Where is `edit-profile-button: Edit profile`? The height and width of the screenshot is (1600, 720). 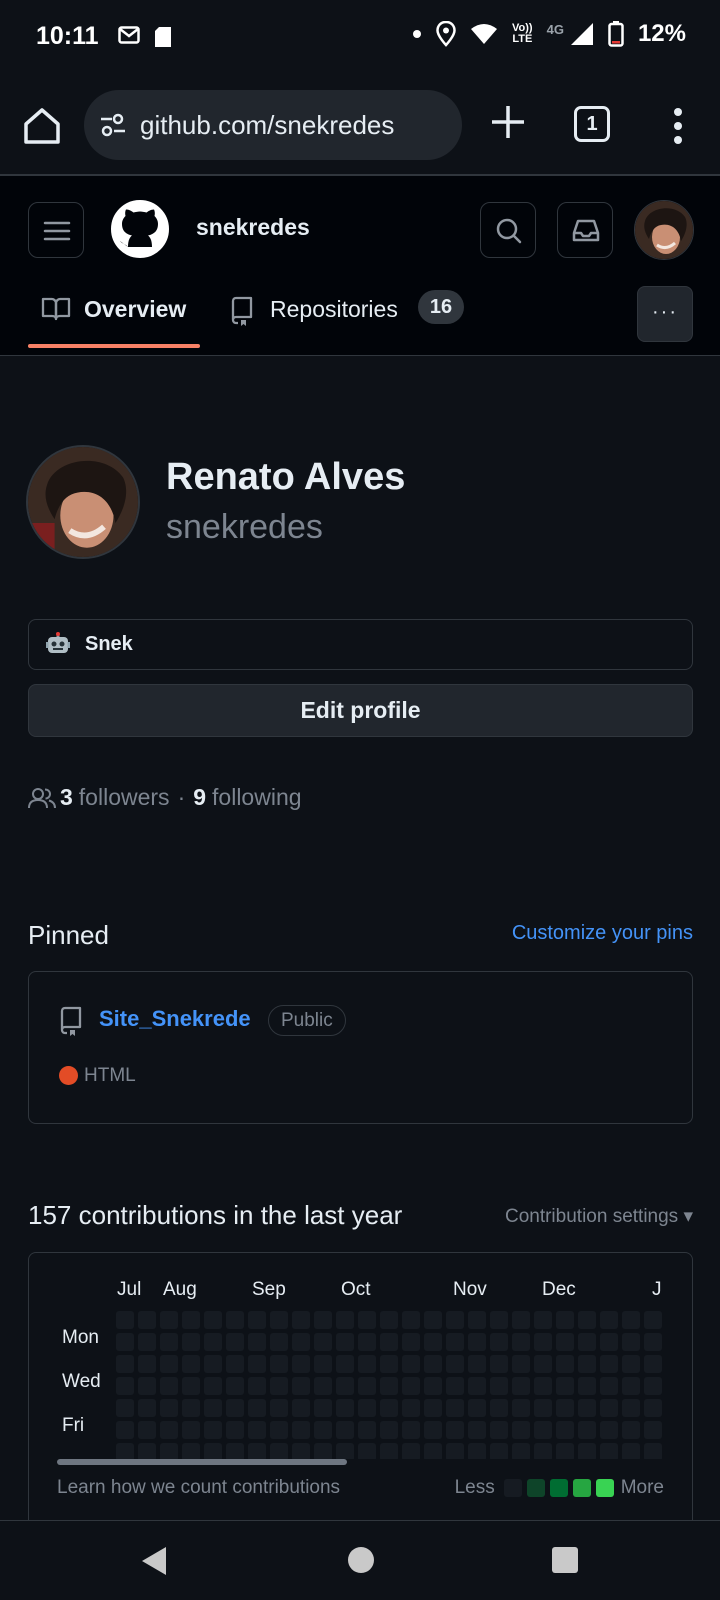
edit-profile-button: Edit profile is located at coordinates (360, 710).